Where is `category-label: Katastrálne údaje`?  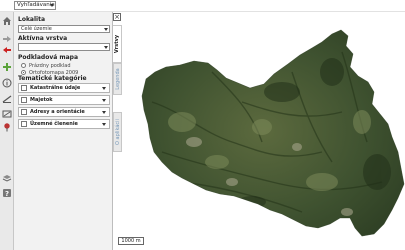
category-label: Katastrálne údaje is located at coordinates (55, 88).